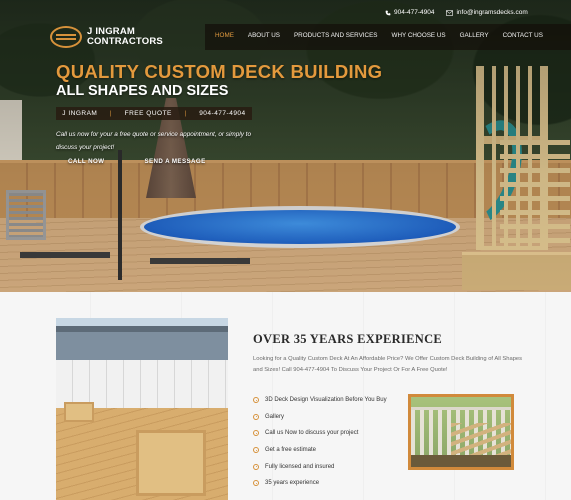 The image size is (571, 500). I want to click on nav-item-contact-us: CONTACT US, so click(523, 35).